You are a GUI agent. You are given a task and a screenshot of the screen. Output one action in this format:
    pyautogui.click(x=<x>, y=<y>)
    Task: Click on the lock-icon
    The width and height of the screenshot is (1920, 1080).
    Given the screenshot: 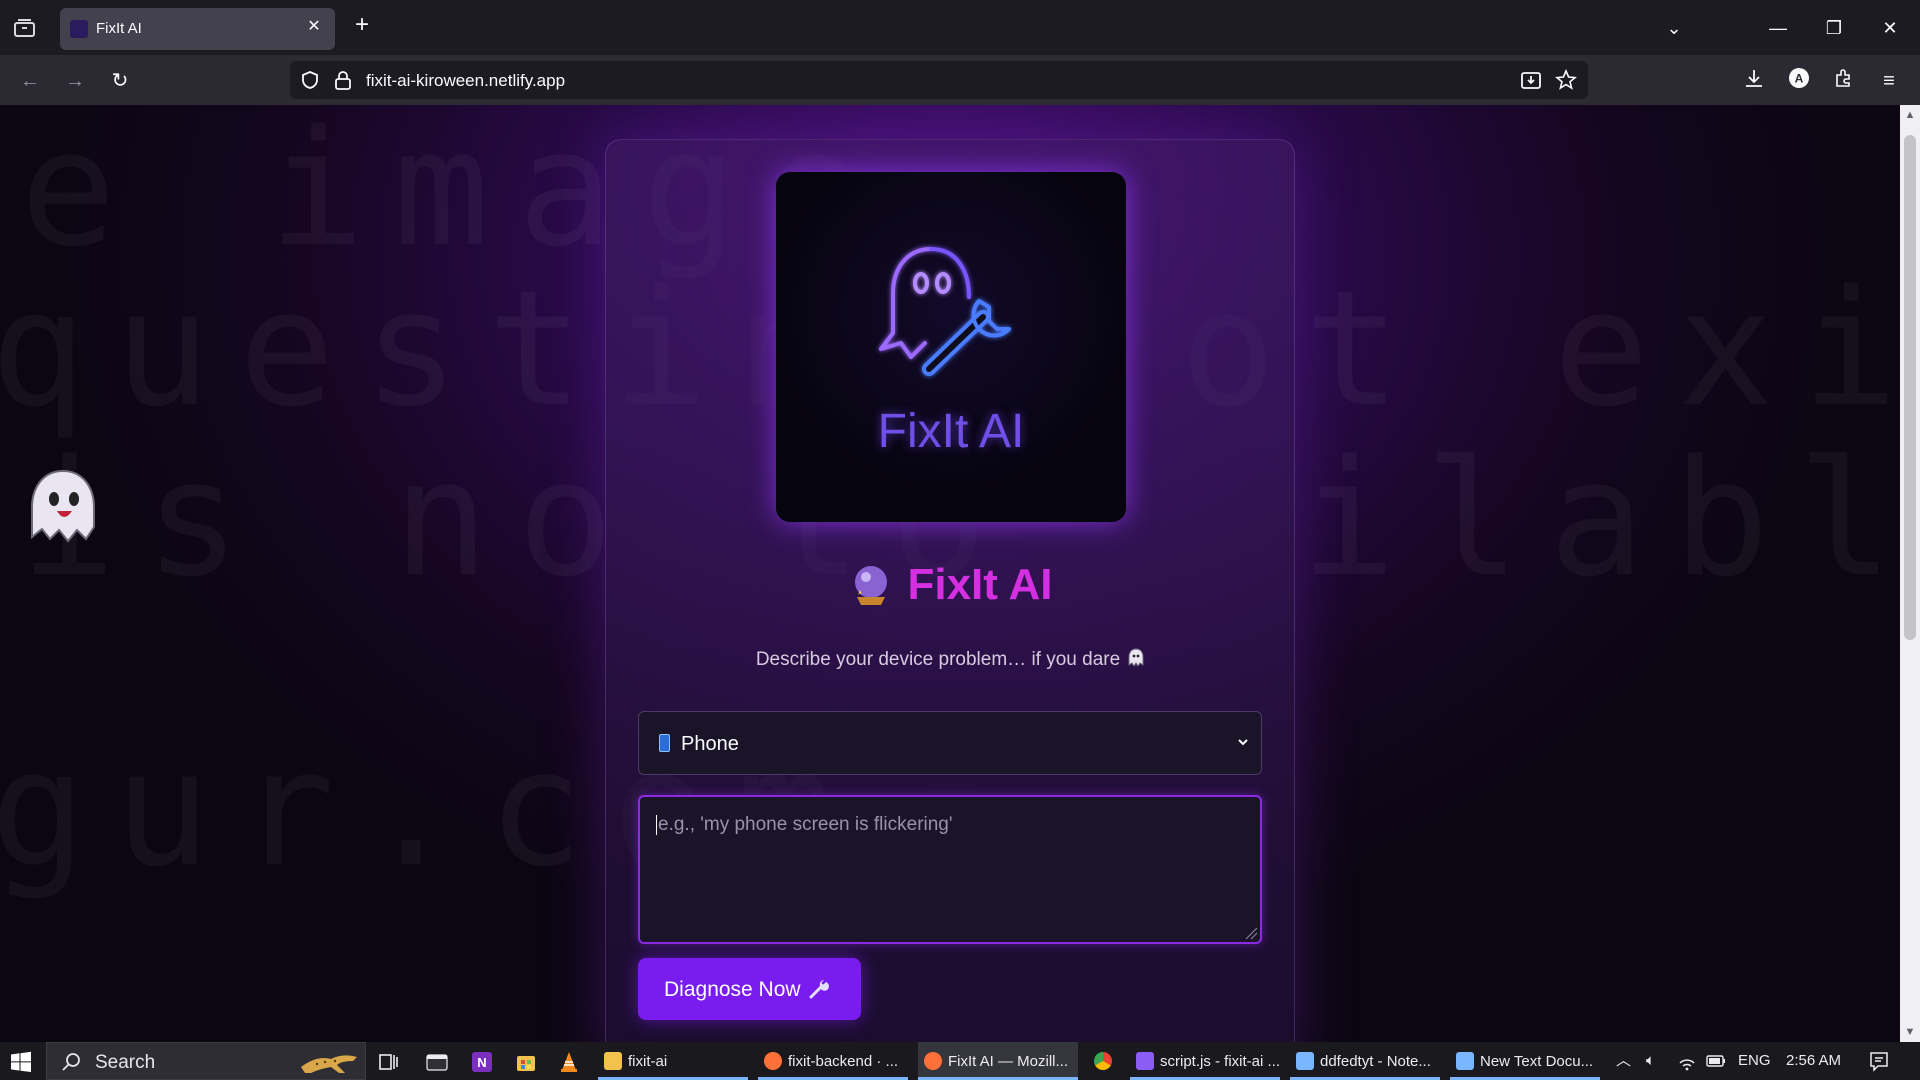 What is the action you would take?
    pyautogui.click(x=343, y=80)
    